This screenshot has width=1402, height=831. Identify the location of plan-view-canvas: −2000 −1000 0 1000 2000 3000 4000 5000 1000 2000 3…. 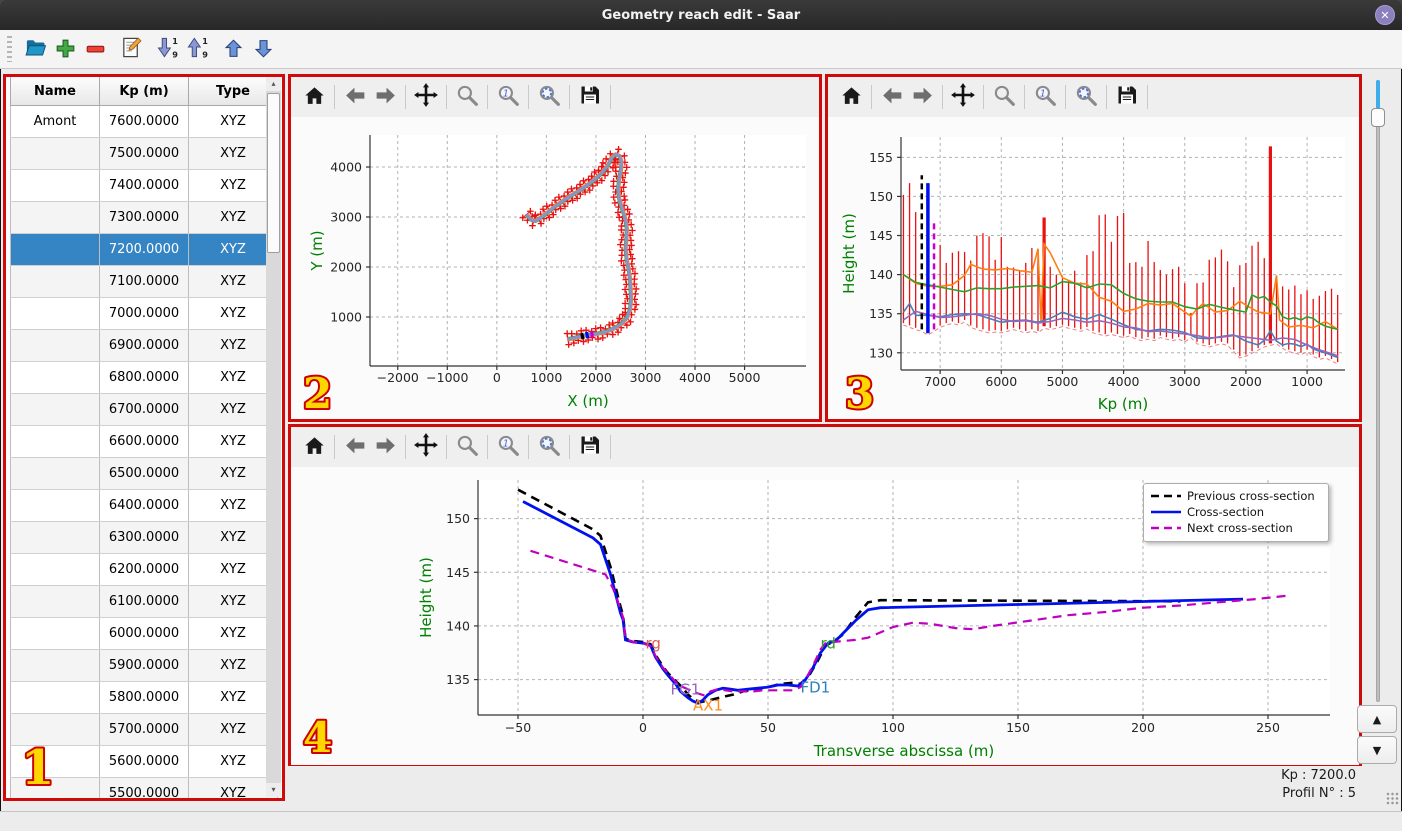
(555, 268).